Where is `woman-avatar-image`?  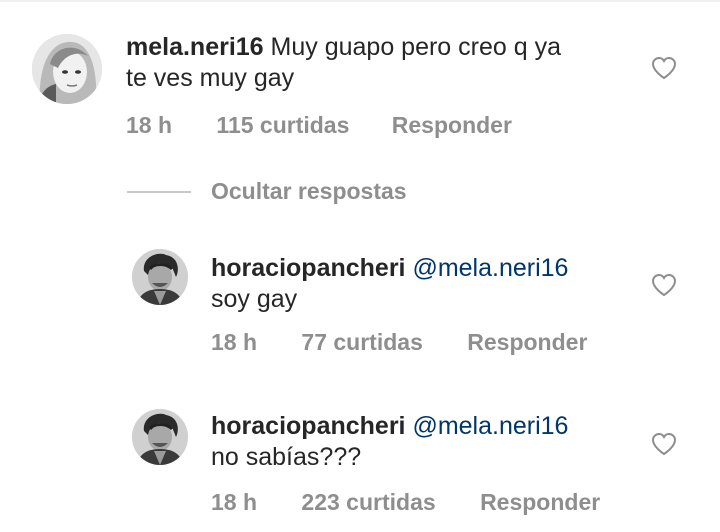
woman-avatar-image is located at coordinates (67, 69).